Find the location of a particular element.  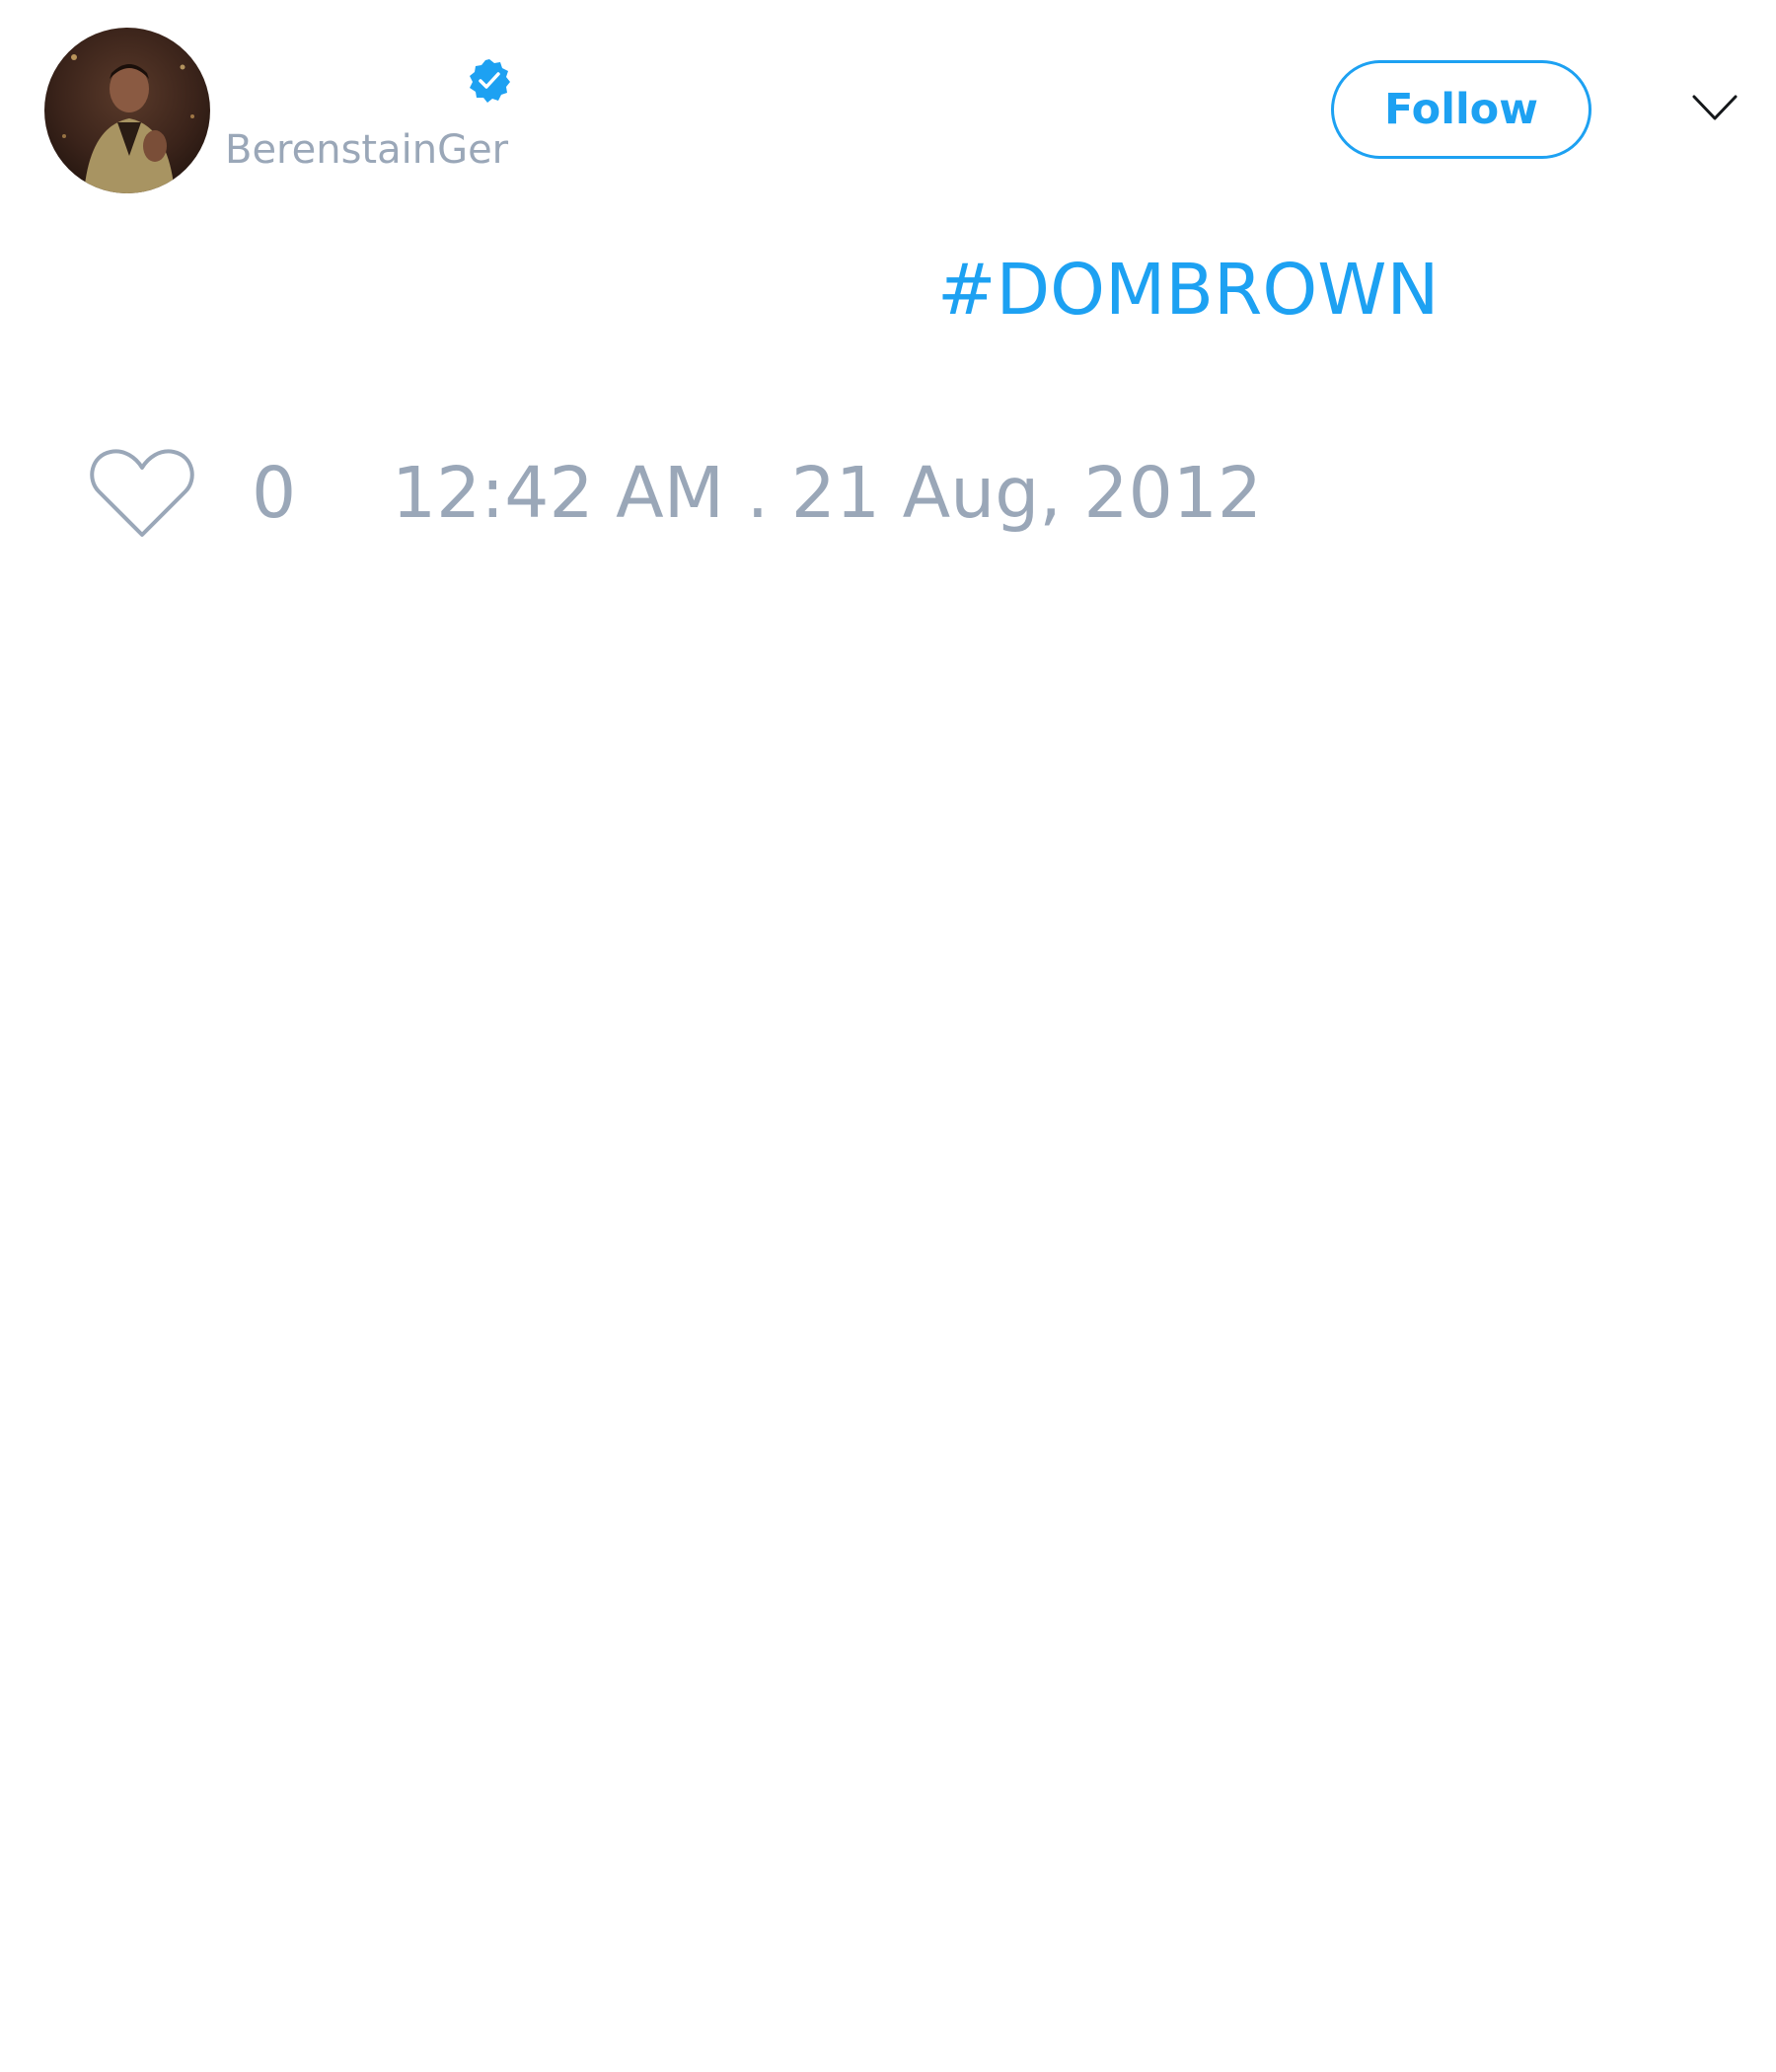

timestamp: 12:42 AM . 21 Aug, 2012 is located at coordinates (827, 494).